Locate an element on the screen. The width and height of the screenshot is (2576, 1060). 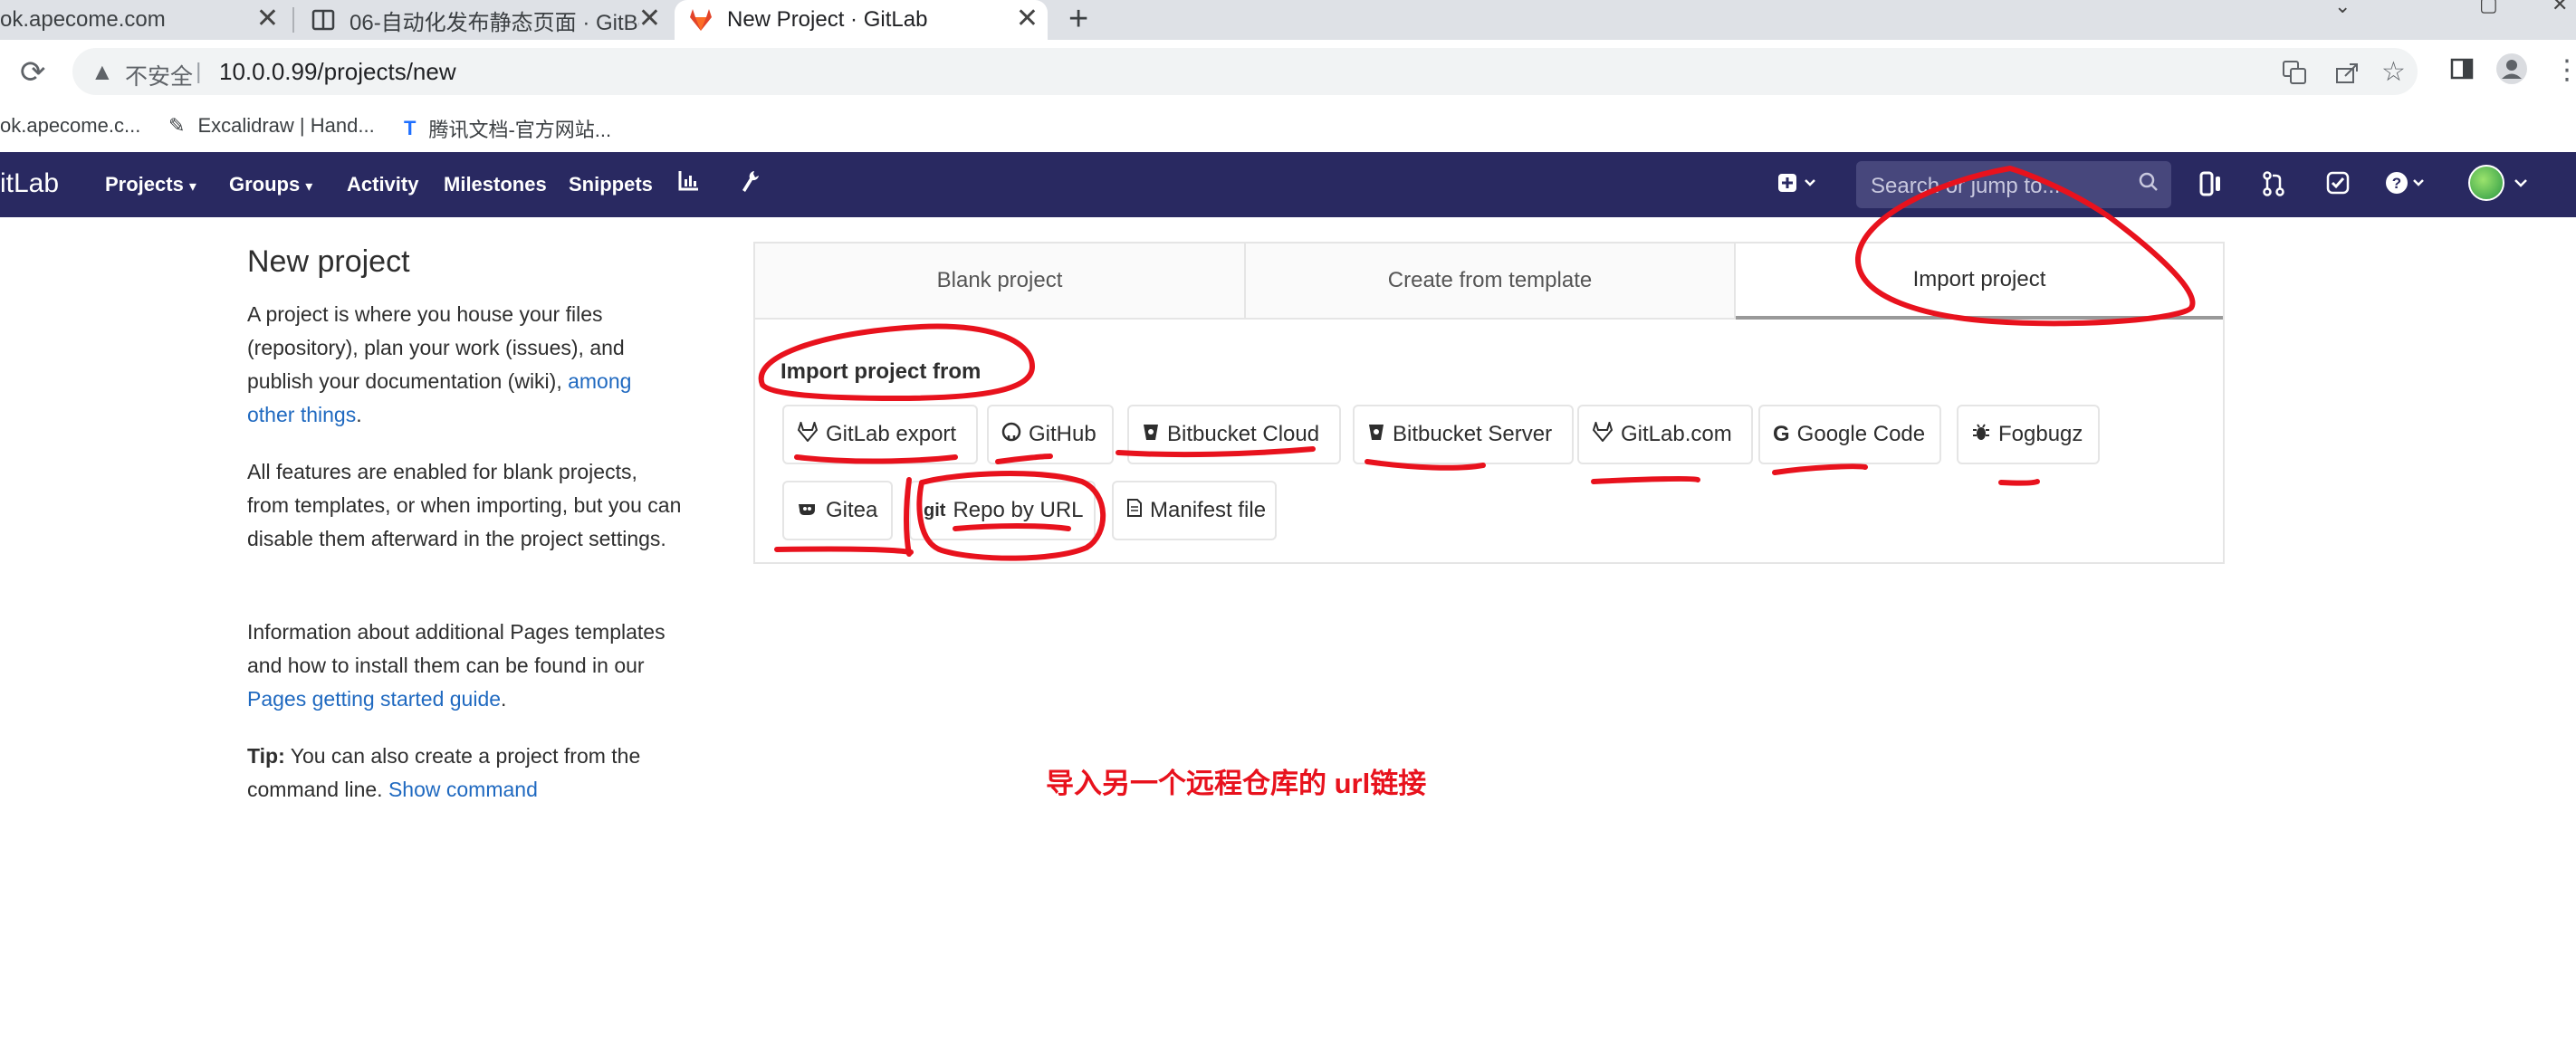
github-icon is located at coordinates (1011, 434).